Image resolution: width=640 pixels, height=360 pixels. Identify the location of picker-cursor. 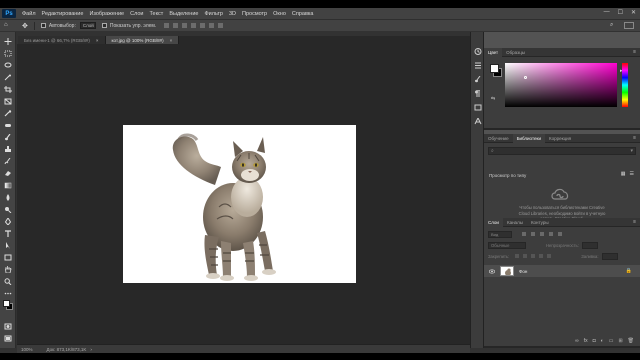
(525, 77).